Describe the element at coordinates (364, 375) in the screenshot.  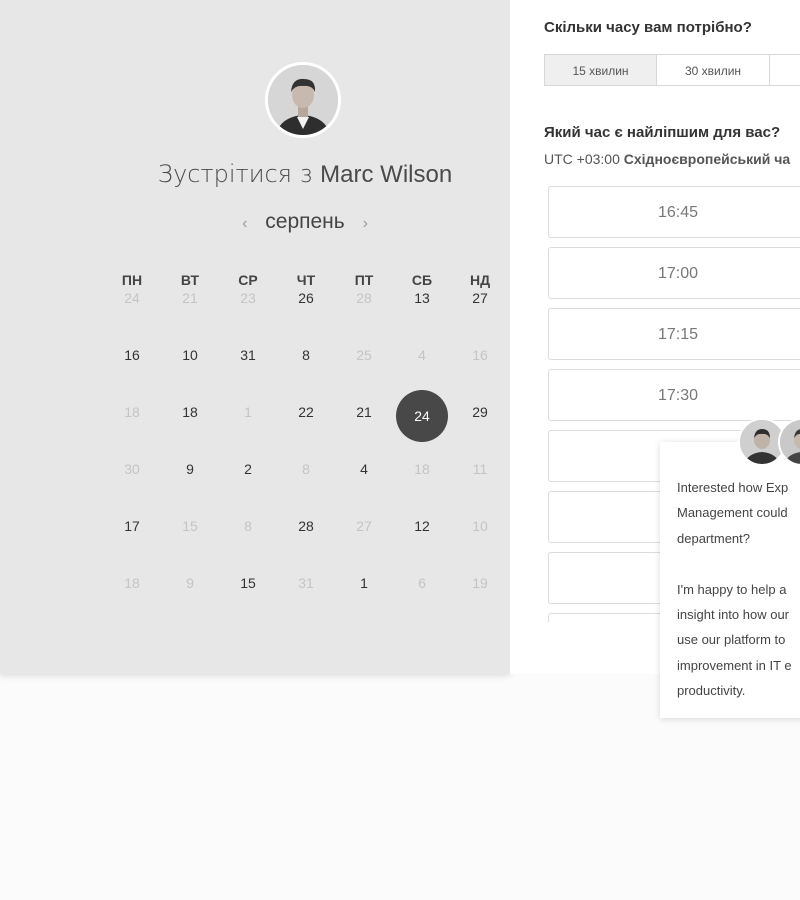
I see `calendar-day: 25` at that location.